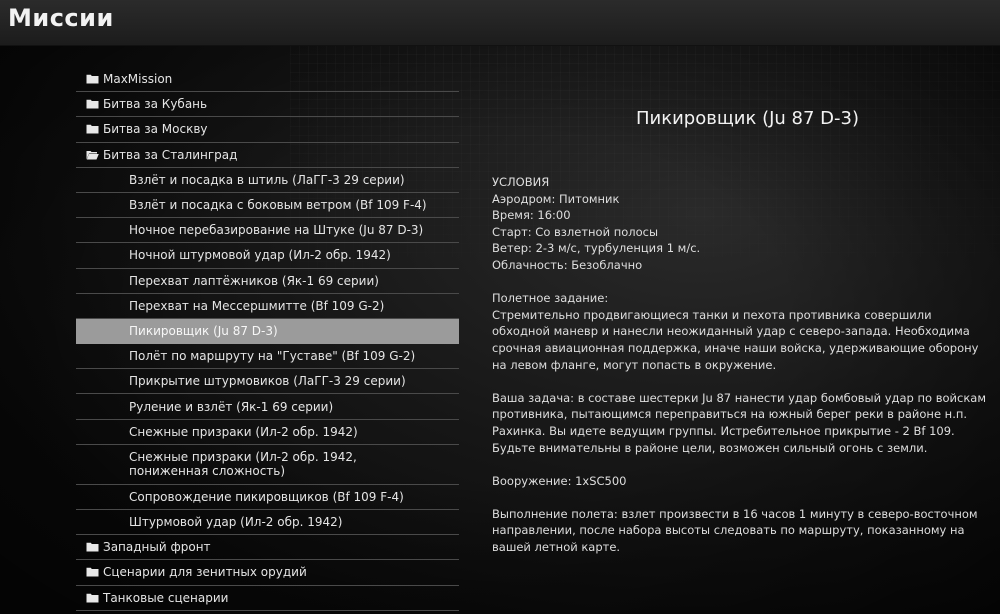 Image resolution: width=1000 pixels, height=614 pixels. I want to click on tree-folder: Битва за Кубань, so click(267, 105).